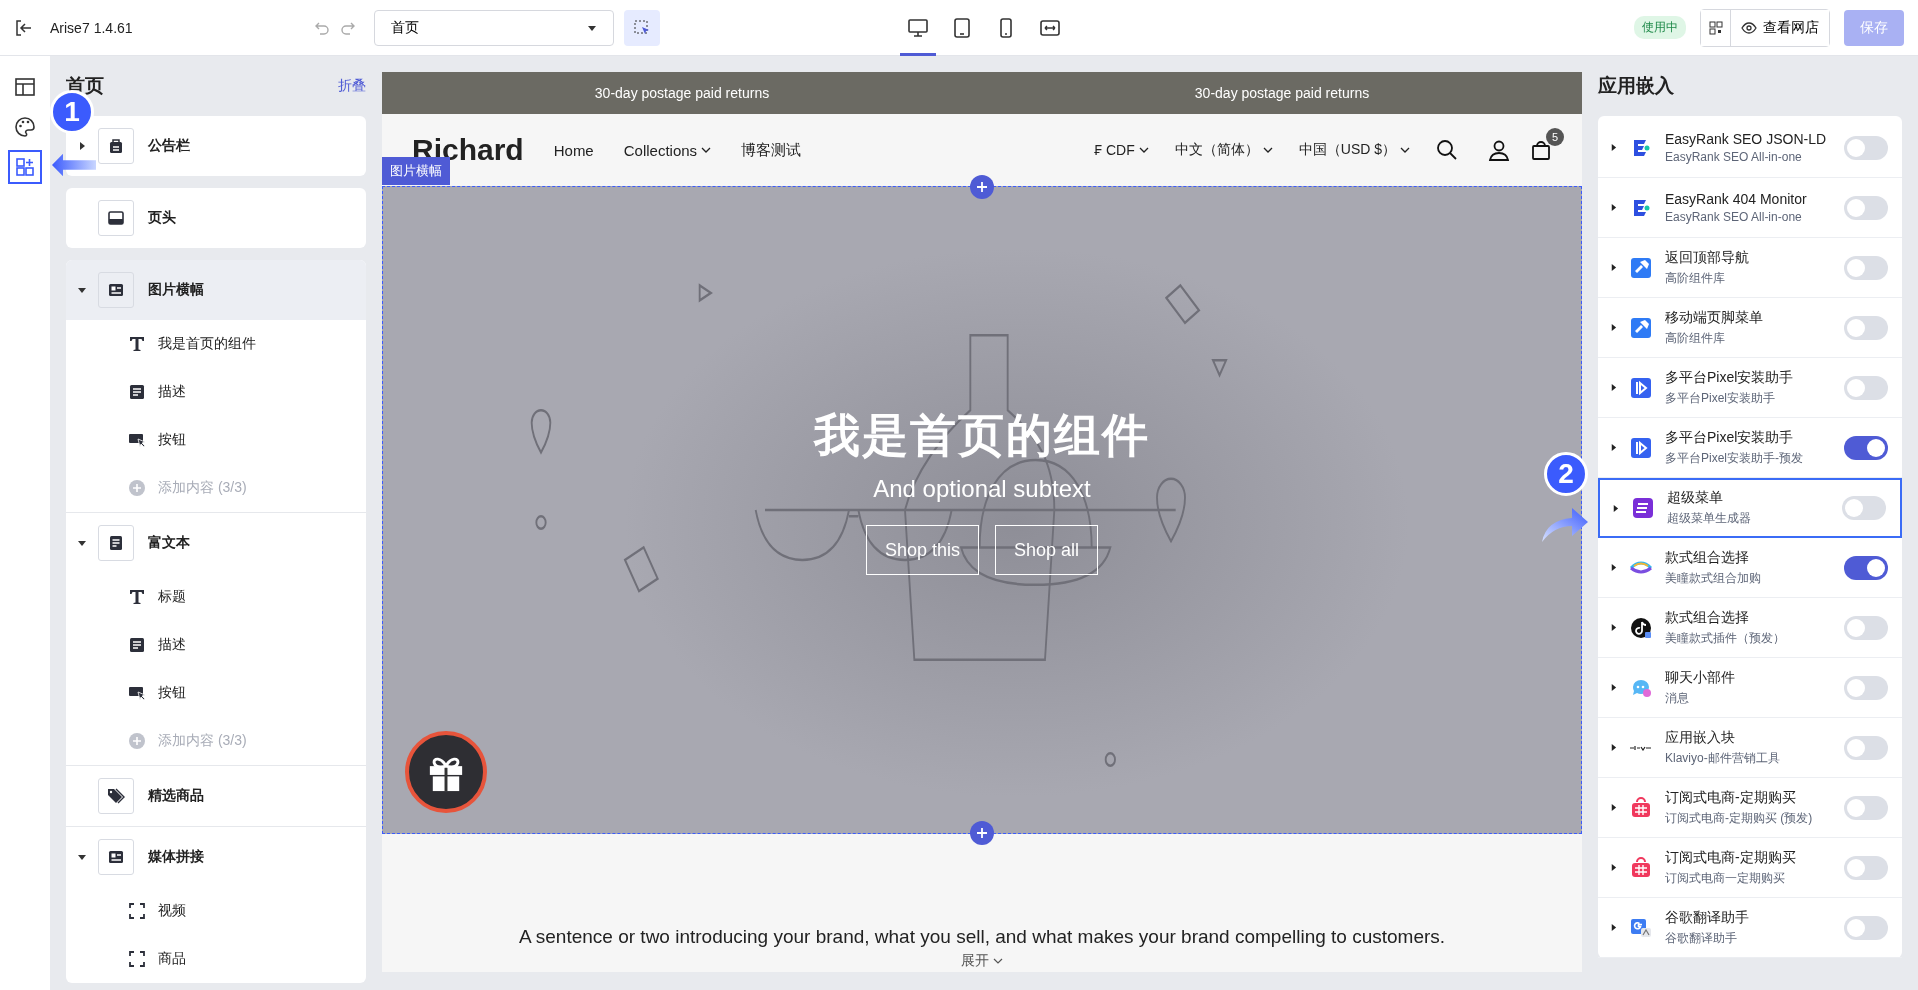 The image size is (1918, 990). What do you see at coordinates (1660, 27) in the screenshot?
I see `status-badge: 使用中` at bounding box center [1660, 27].